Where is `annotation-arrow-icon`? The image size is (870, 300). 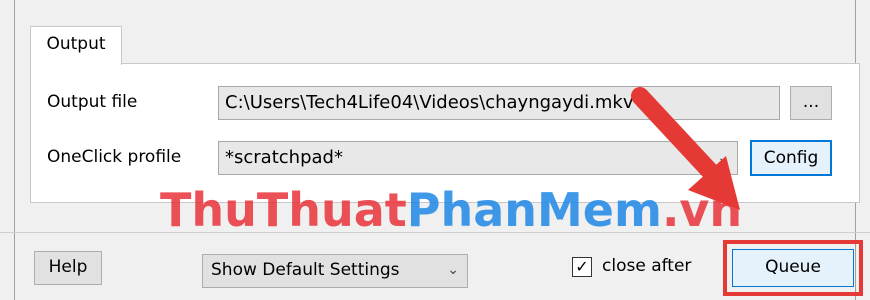
annotation-arrow-icon is located at coordinates (685, 148).